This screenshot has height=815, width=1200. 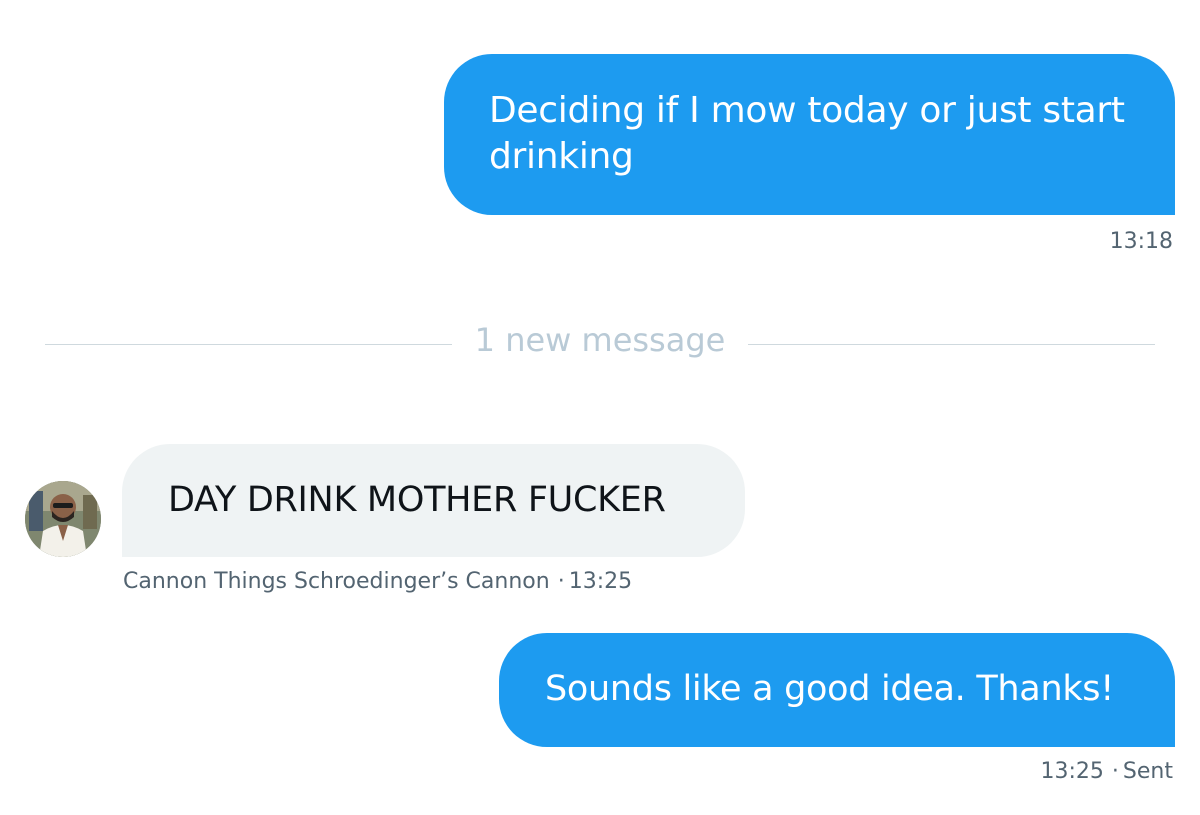 I want to click on outgoing-message-bubble: Sounds like a good idea. Thanks!, so click(x=837, y=690).